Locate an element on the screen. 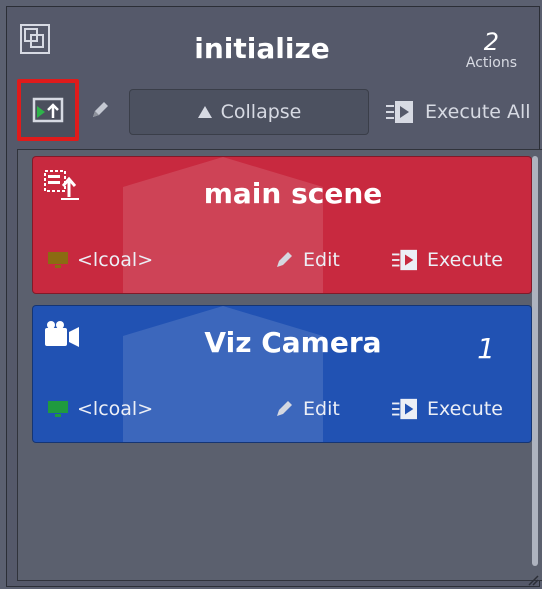 The width and height of the screenshot is (542, 589). add-action-button is located at coordinates (48, 110).